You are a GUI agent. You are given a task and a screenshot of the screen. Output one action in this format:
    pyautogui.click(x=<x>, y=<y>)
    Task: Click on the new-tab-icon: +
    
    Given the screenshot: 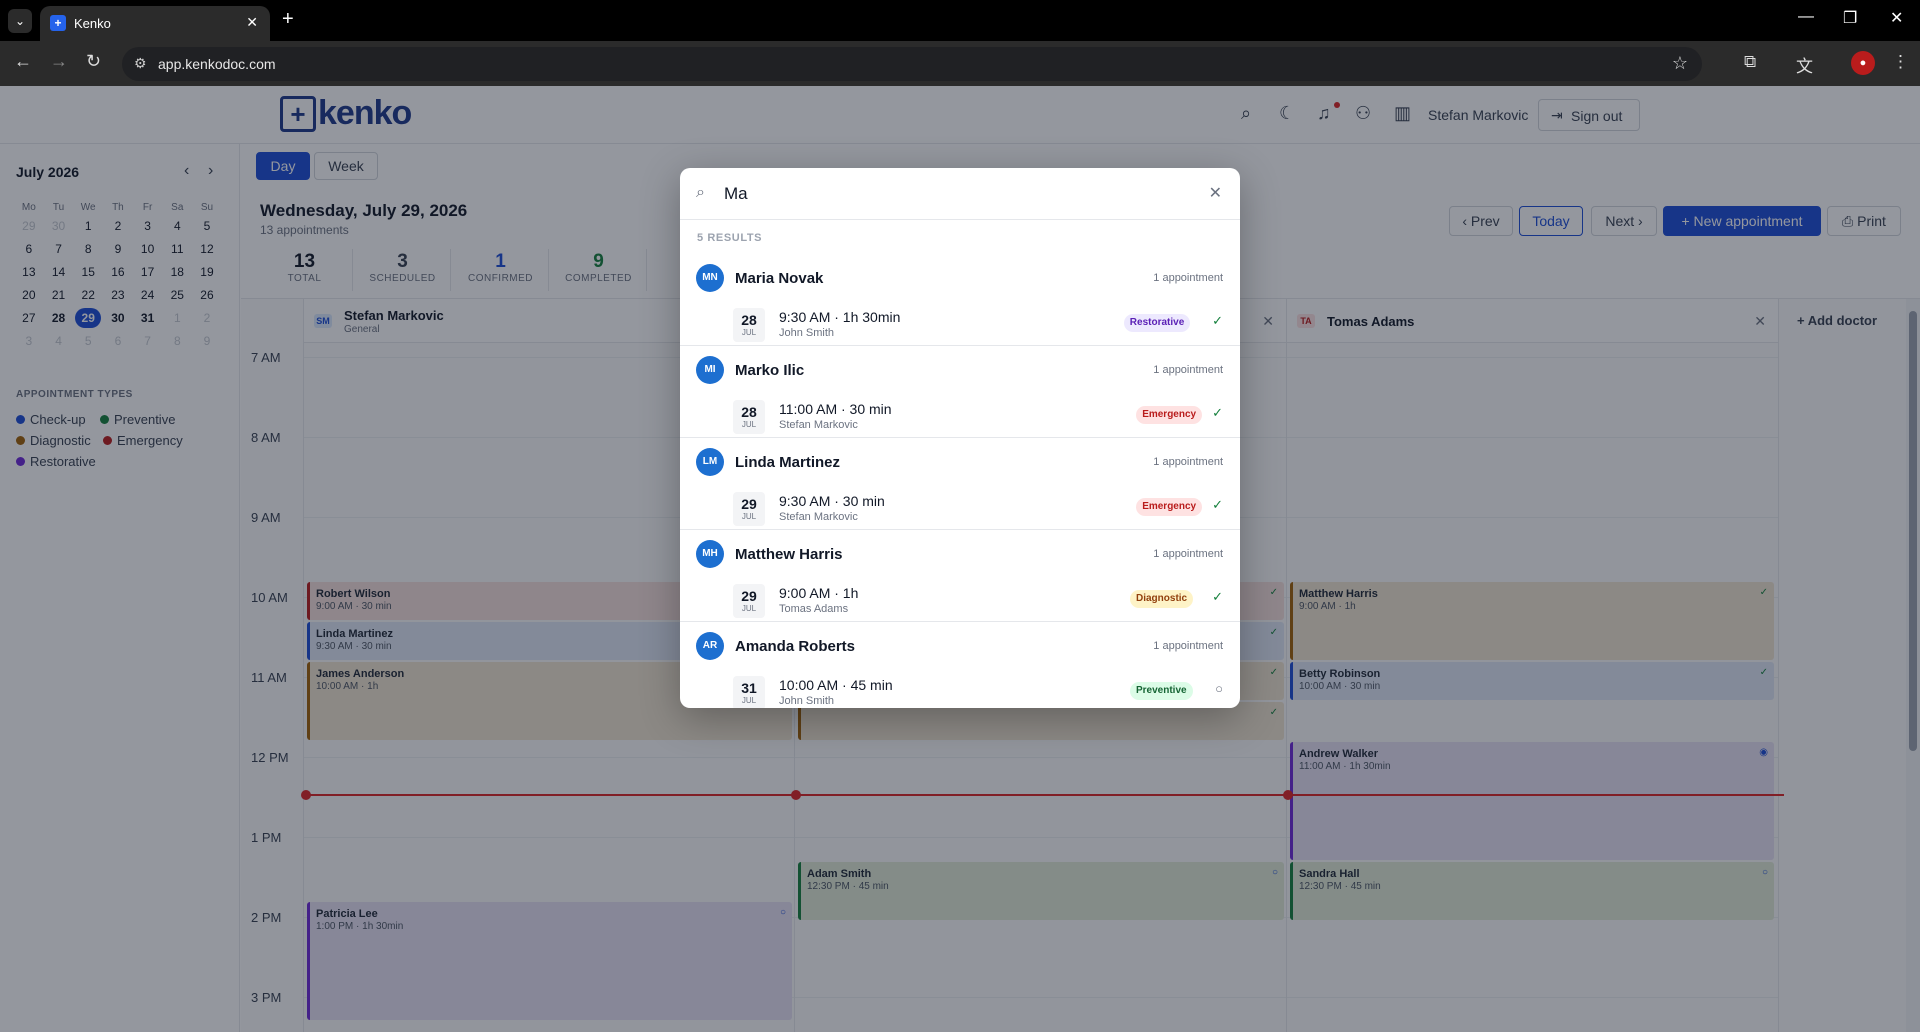 What is the action you would take?
    pyautogui.click(x=288, y=19)
    